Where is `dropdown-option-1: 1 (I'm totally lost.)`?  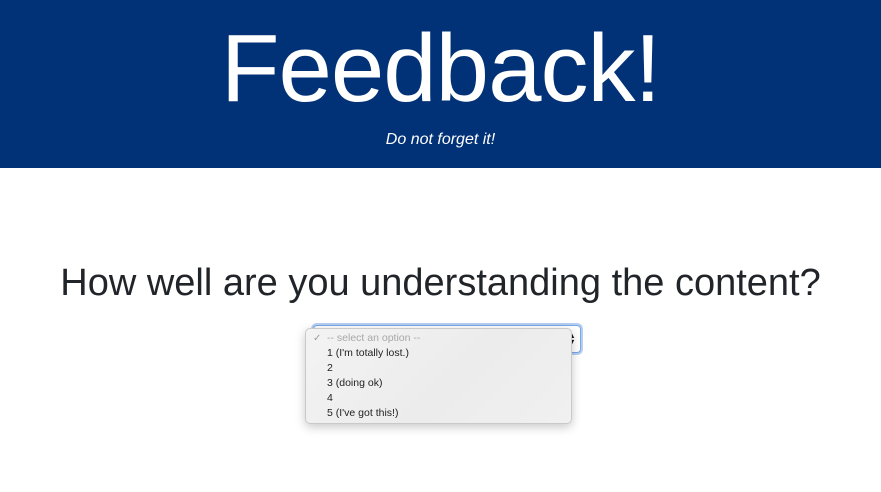
dropdown-option-1: 1 (I'm totally lost.) is located at coordinates (438, 353).